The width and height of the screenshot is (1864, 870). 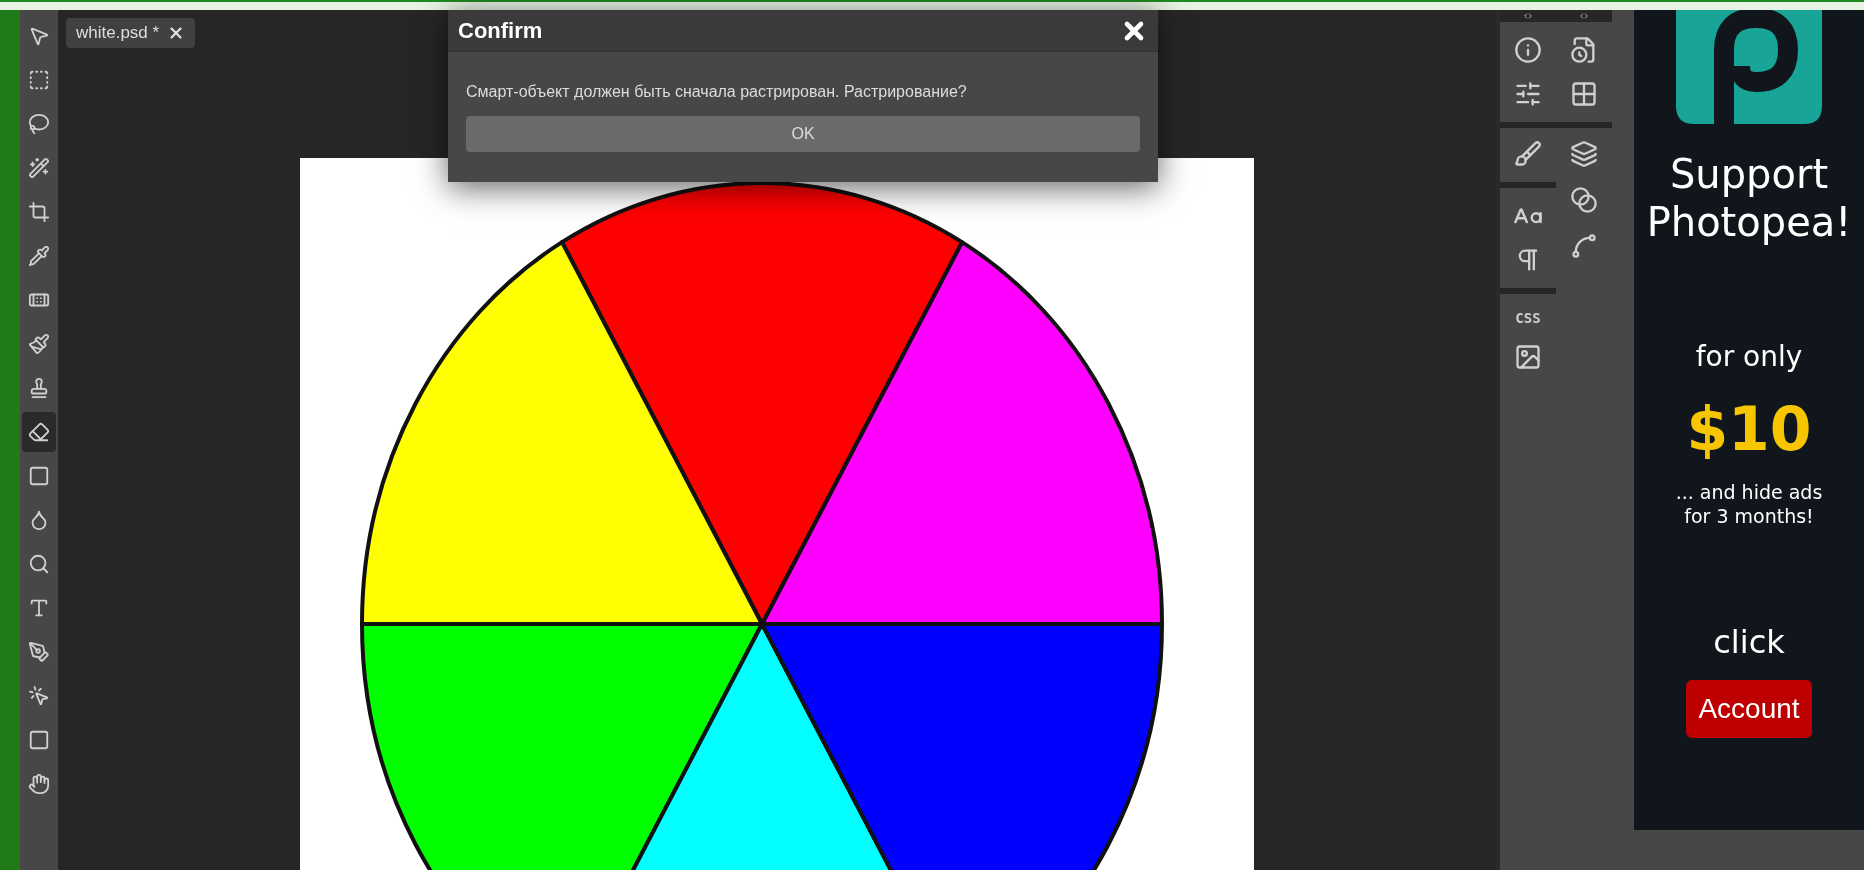 What do you see at coordinates (1749, 429) in the screenshot?
I see `ad-price: $10` at bounding box center [1749, 429].